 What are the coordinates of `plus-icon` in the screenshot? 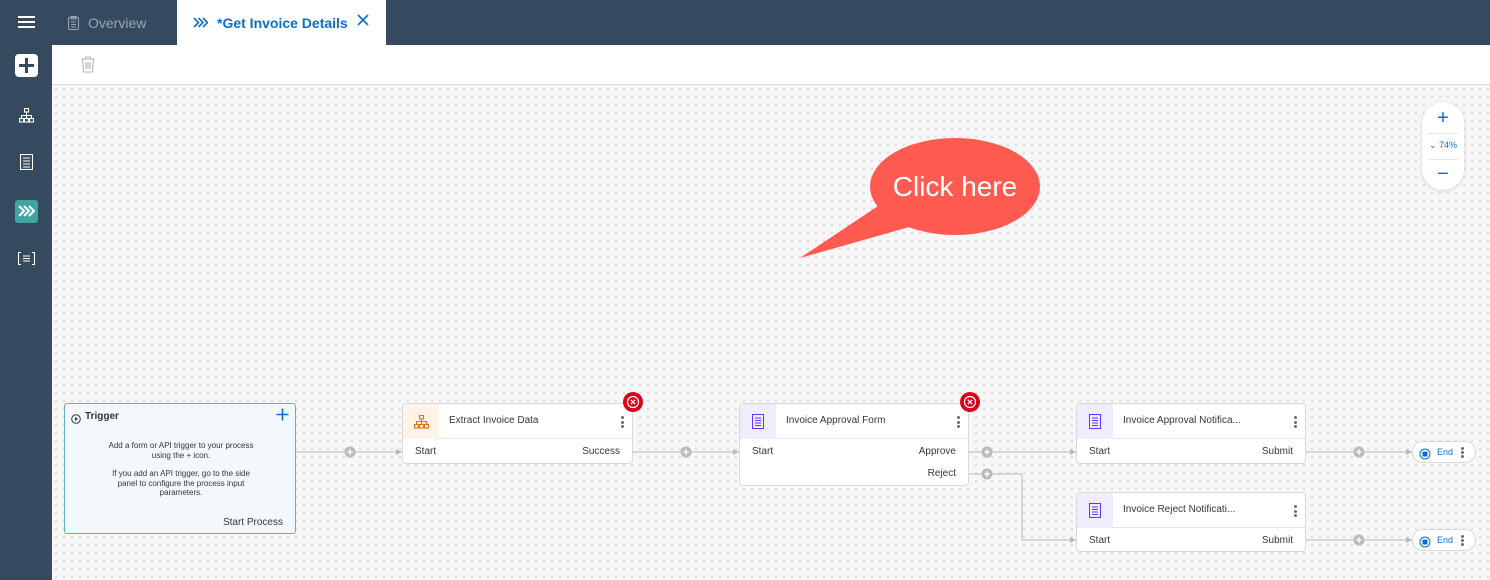 It's located at (282, 414).